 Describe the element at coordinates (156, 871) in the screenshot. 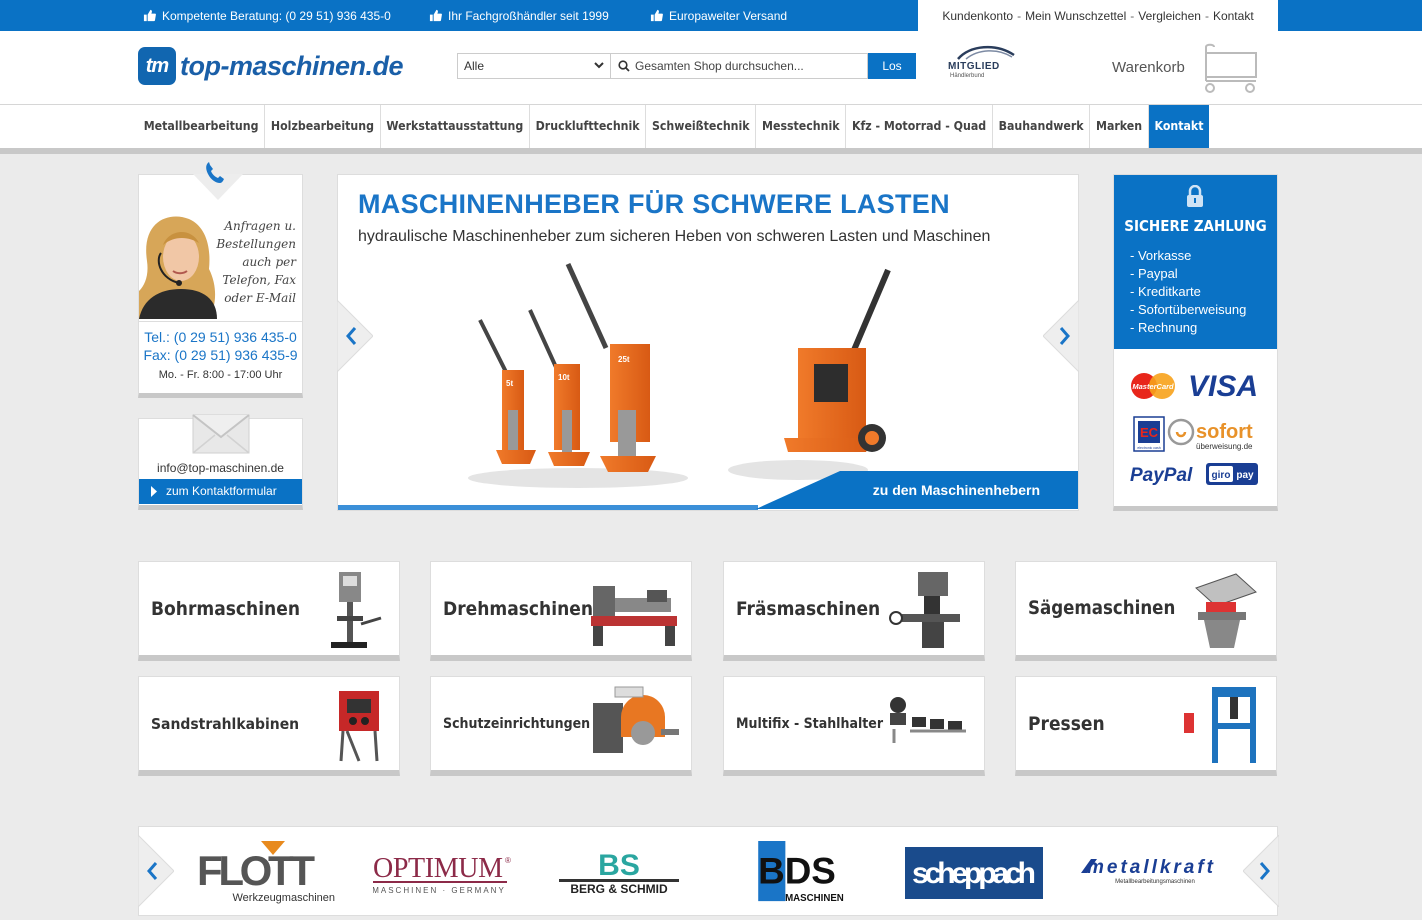

I see `brands-prev-button` at that location.